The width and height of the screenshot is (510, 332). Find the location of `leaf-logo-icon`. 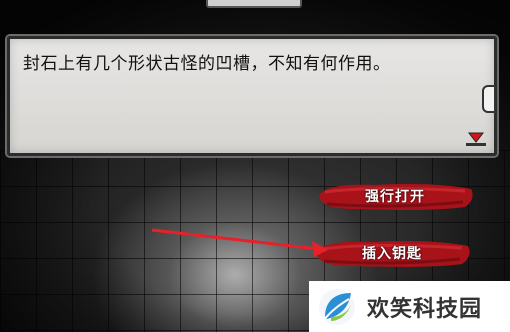

leaf-logo-icon is located at coordinates (337, 307).